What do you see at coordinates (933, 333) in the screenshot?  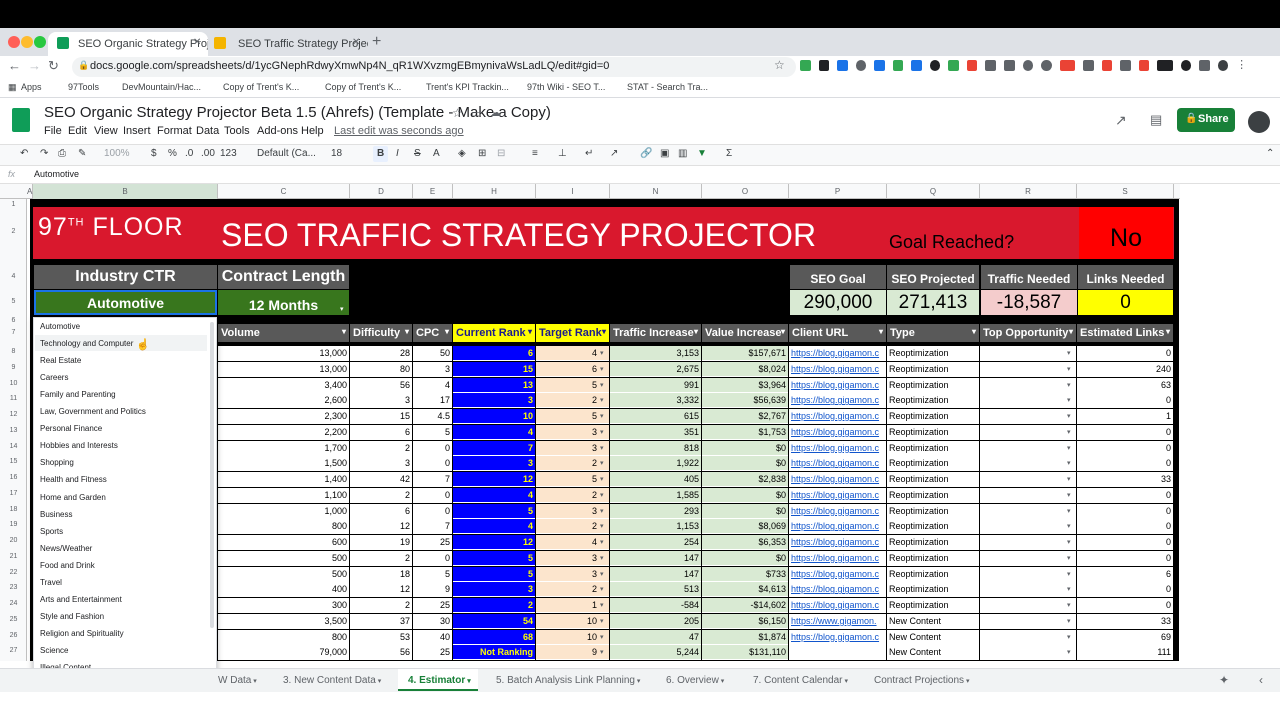 I see `column-header-type: Type ▾` at bounding box center [933, 333].